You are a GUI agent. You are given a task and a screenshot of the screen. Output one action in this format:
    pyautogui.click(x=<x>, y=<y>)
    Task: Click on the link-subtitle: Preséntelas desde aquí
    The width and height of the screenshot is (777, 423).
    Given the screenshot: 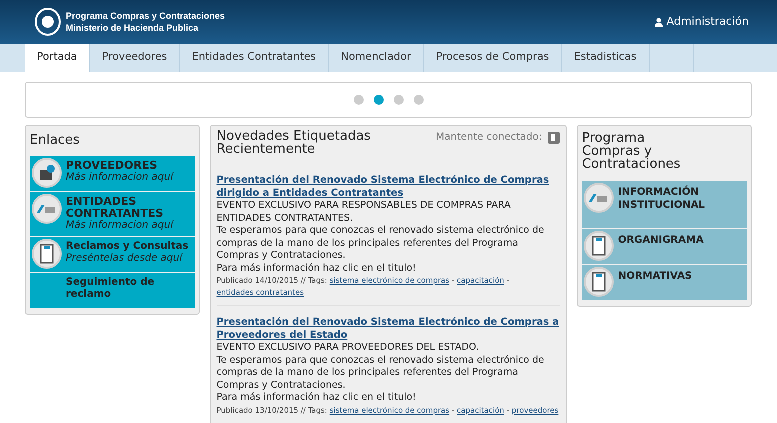 What is the action you would take?
    pyautogui.click(x=125, y=258)
    